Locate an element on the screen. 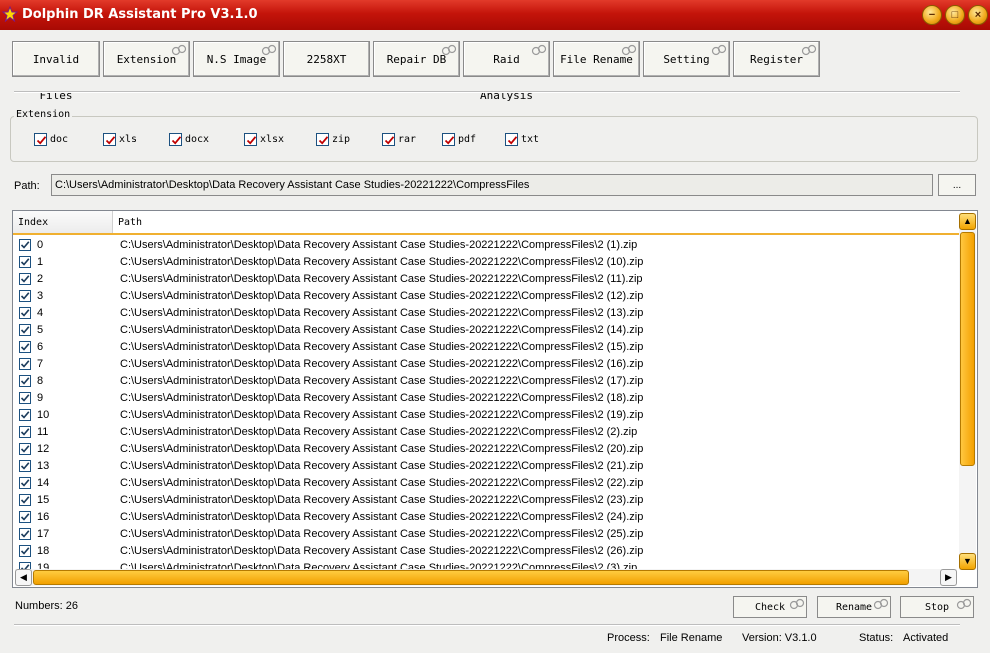 The image size is (990, 653). checkbox-label-pdf: pdf is located at coordinates (467, 139).